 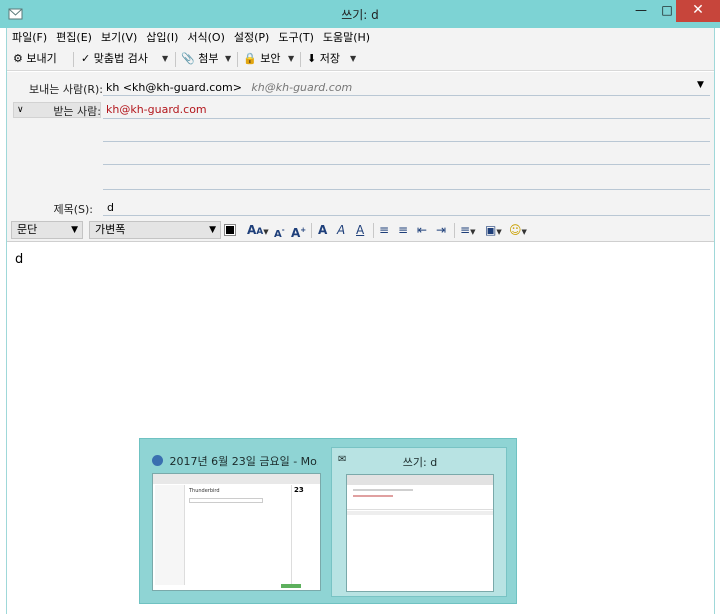 I want to click on smiley-icon: ☺▼, so click(x=518, y=230).